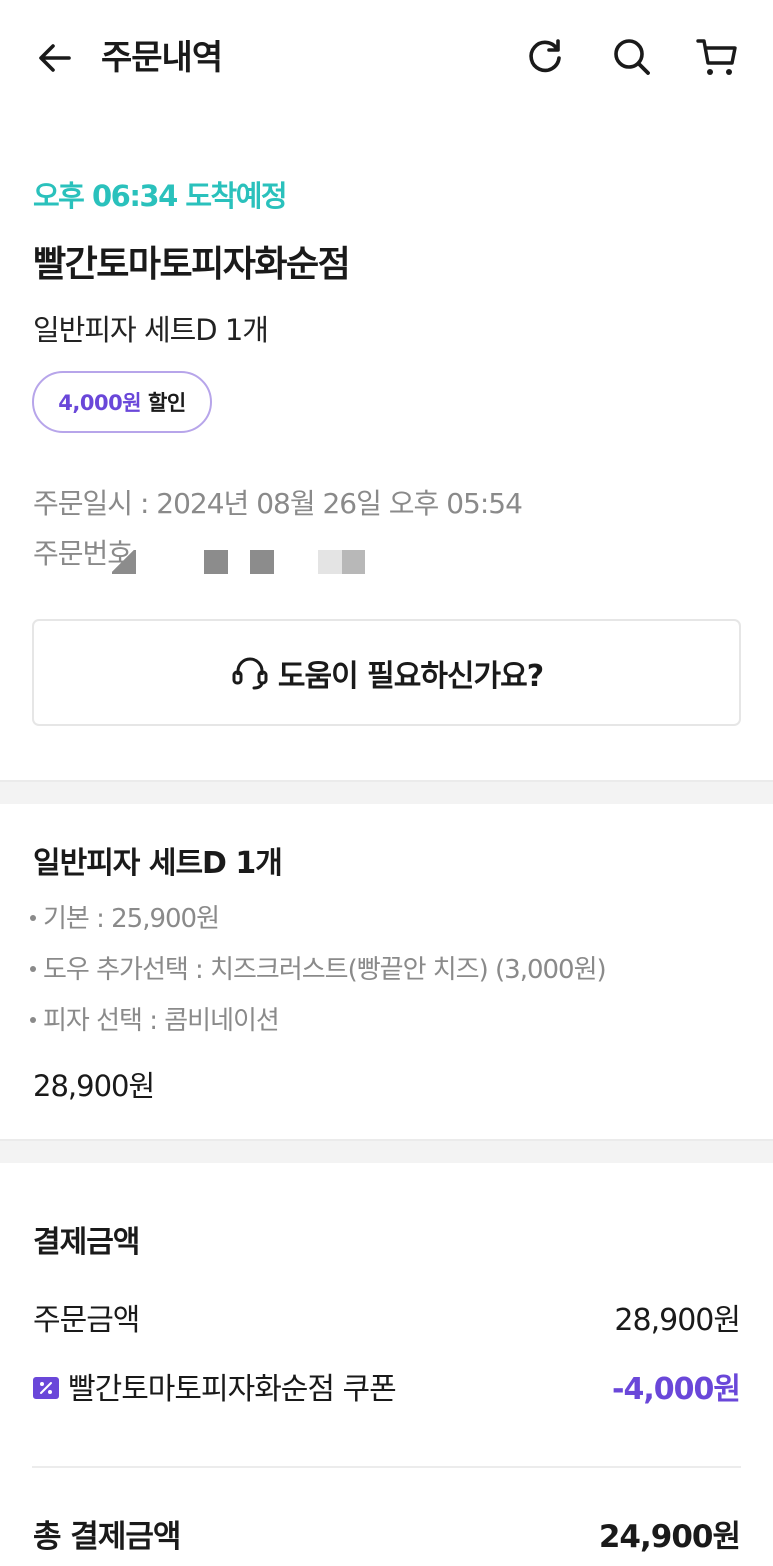 Image resolution: width=773 pixels, height=1566 pixels. Describe the element at coordinates (669, 1537) in the screenshot. I see `total-value: 24,900원` at that location.